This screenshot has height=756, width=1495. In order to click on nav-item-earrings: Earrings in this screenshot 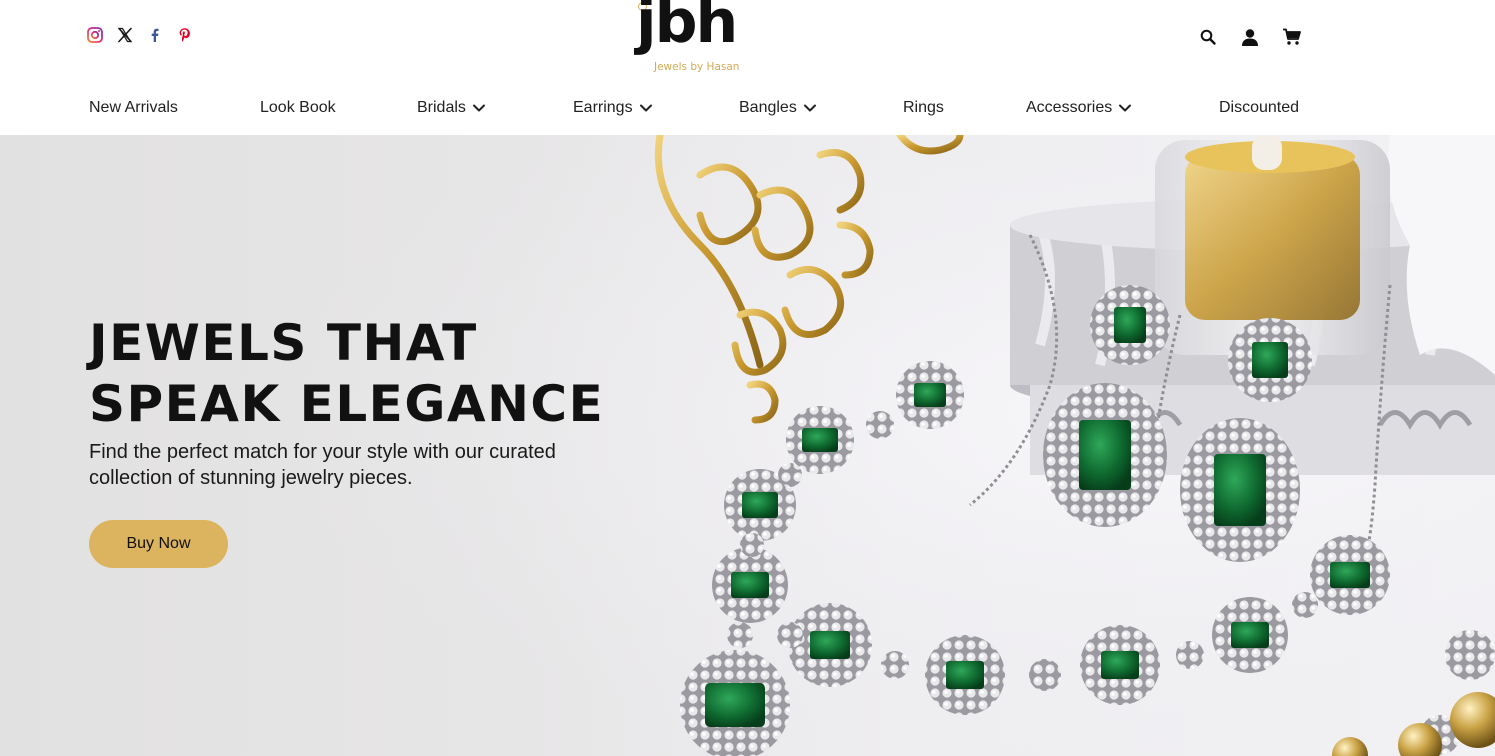, I will do `click(613, 108)`.